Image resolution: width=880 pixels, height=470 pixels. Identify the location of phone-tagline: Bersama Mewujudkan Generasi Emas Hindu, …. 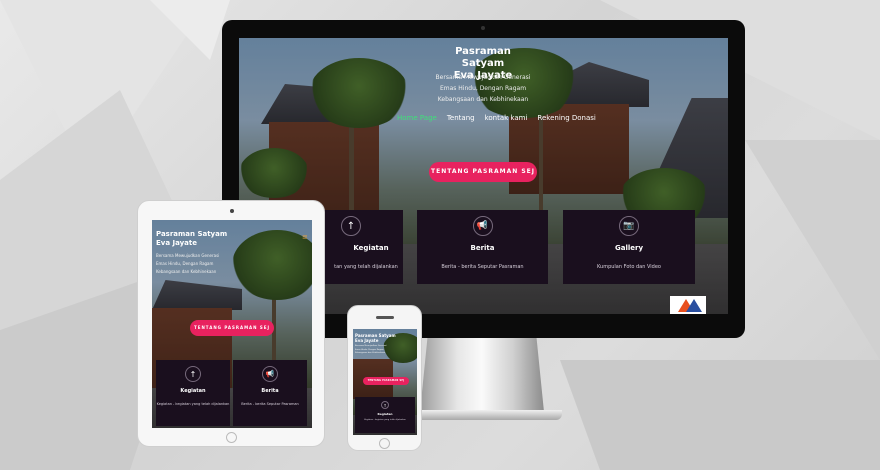
(375, 350).